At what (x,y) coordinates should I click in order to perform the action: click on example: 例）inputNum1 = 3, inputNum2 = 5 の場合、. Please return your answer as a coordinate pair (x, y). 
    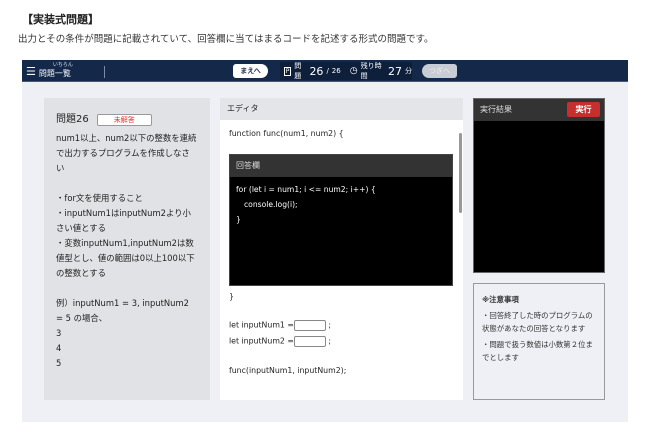
    Looking at the image, I should click on (122, 310).